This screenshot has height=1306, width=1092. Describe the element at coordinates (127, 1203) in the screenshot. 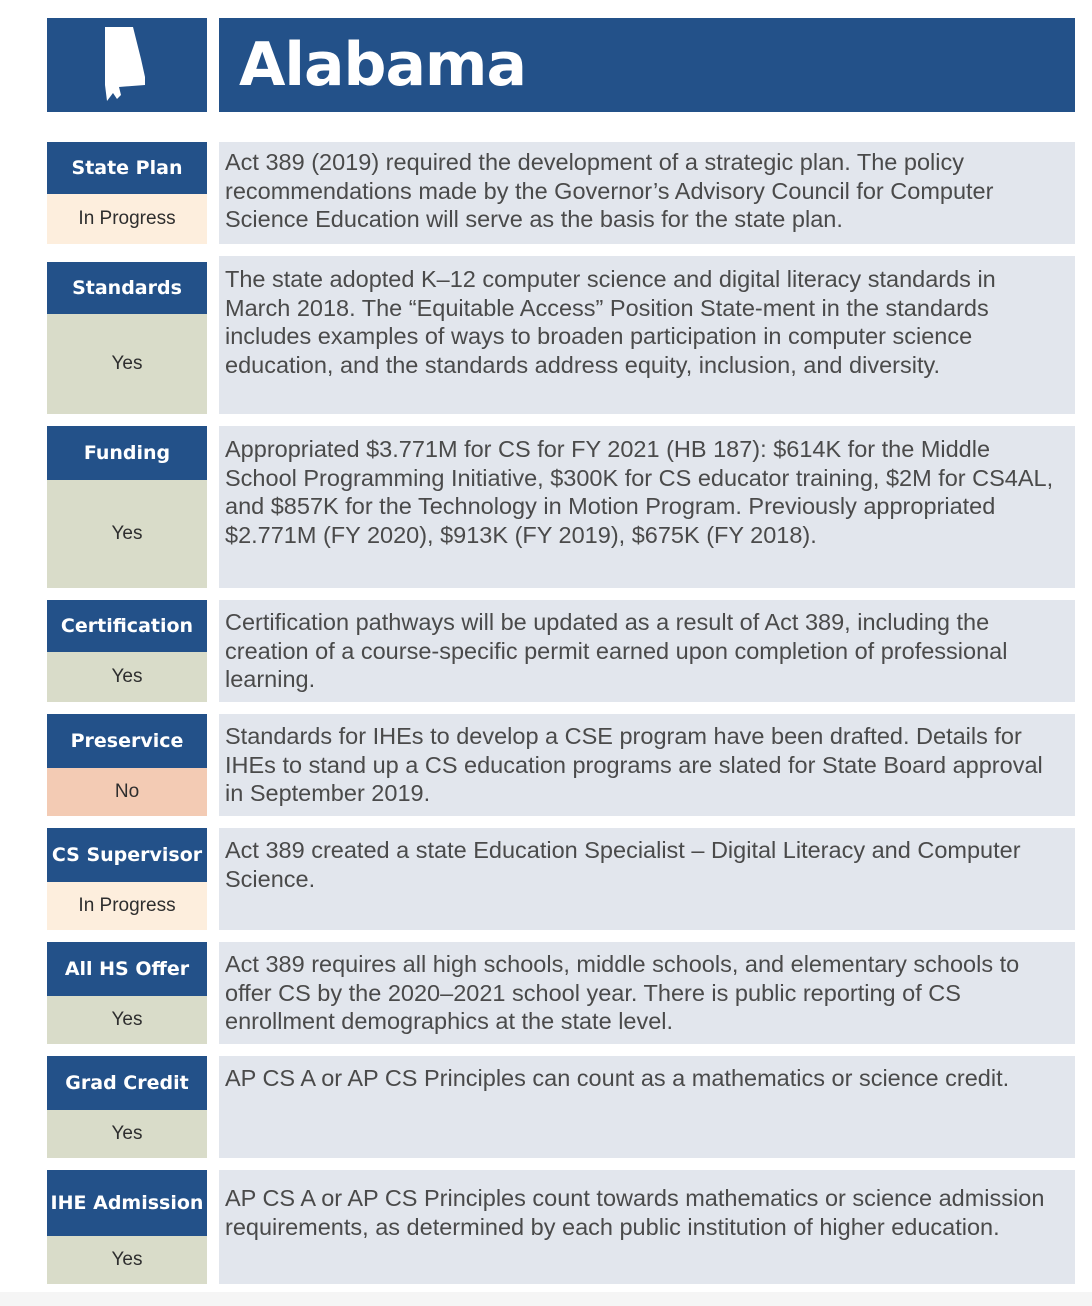

I see `row-label: IHE Admission` at that location.